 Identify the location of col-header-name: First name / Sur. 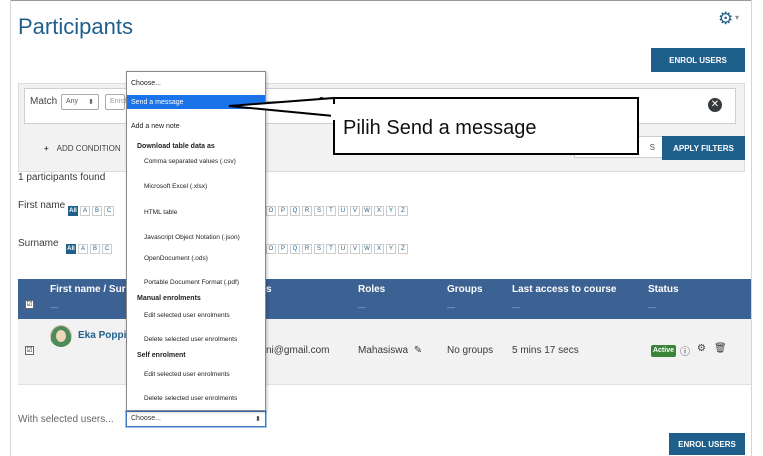
(88, 289).